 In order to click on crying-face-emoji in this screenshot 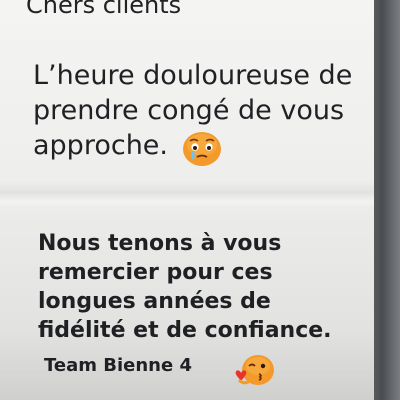, I will do `click(202, 149)`.